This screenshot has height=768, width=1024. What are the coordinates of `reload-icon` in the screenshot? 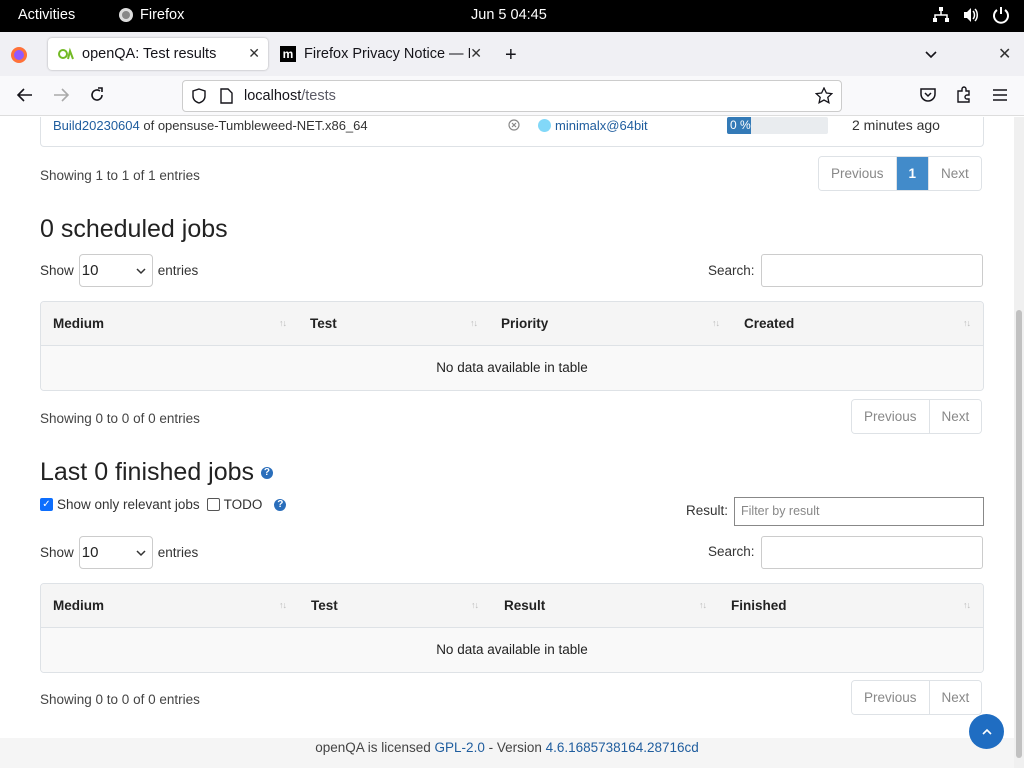 It's located at (97, 95).